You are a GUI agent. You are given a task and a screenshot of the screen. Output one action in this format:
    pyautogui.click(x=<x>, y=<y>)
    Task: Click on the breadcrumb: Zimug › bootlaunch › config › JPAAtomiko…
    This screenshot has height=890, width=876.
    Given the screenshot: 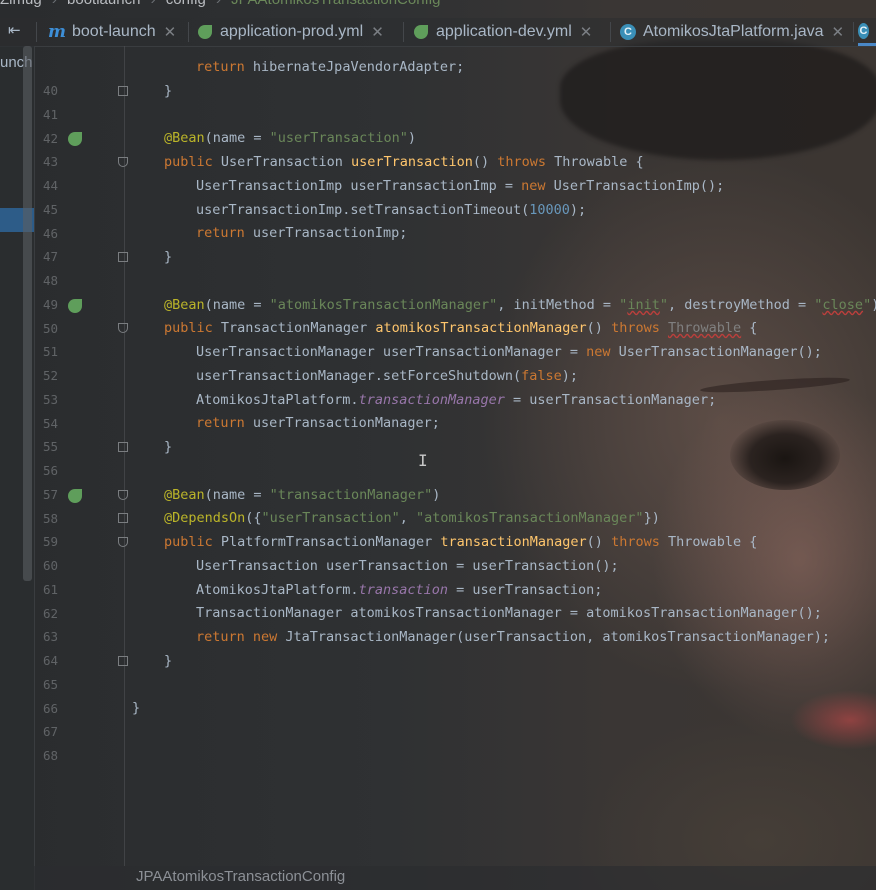 What is the action you would take?
    pyautogui.click(x=438, y=4)
    